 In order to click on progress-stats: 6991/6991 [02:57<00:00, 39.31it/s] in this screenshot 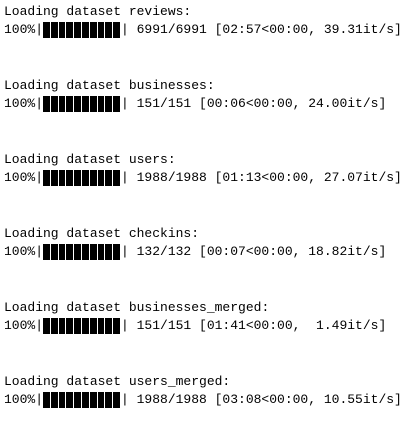, I will do `click(269, 29)`.